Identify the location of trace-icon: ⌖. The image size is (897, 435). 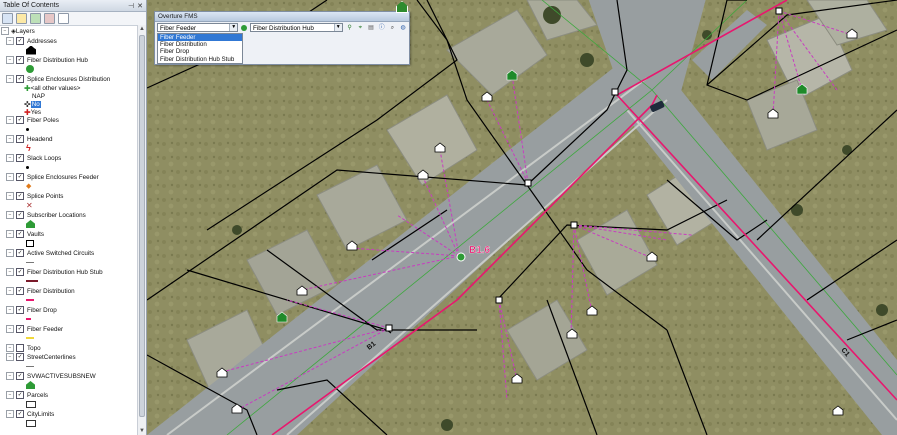
(360, 28).